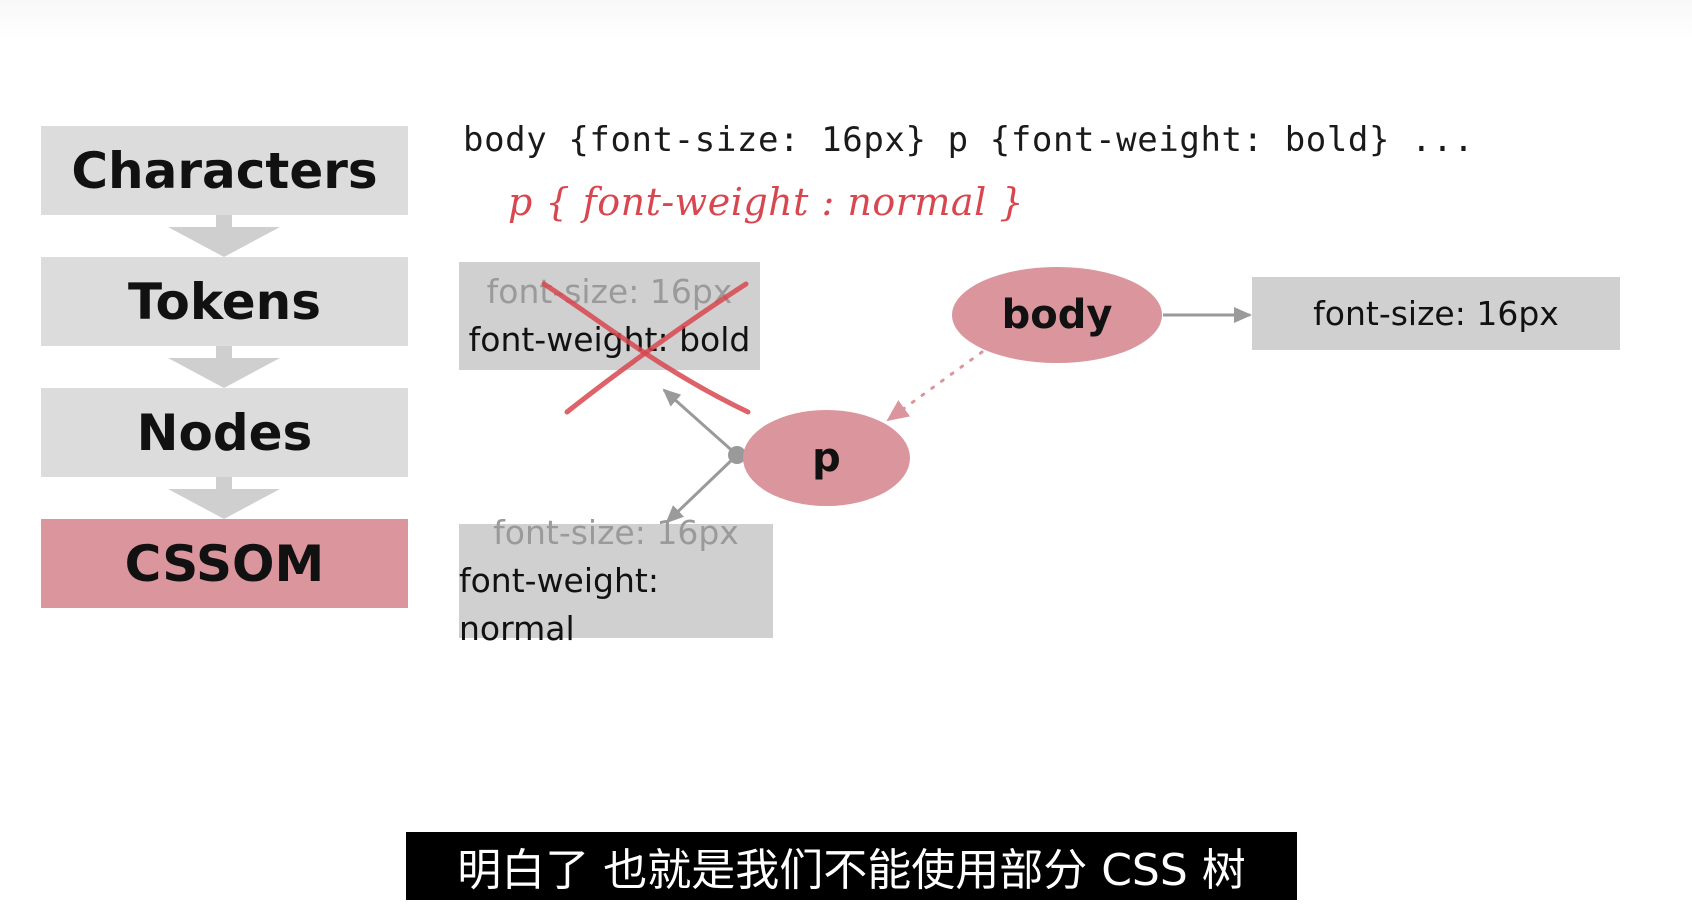 This screenshot has width=1692, height=920. I want to click on pipeline-step-label: CSSOM, so click(224, 563).